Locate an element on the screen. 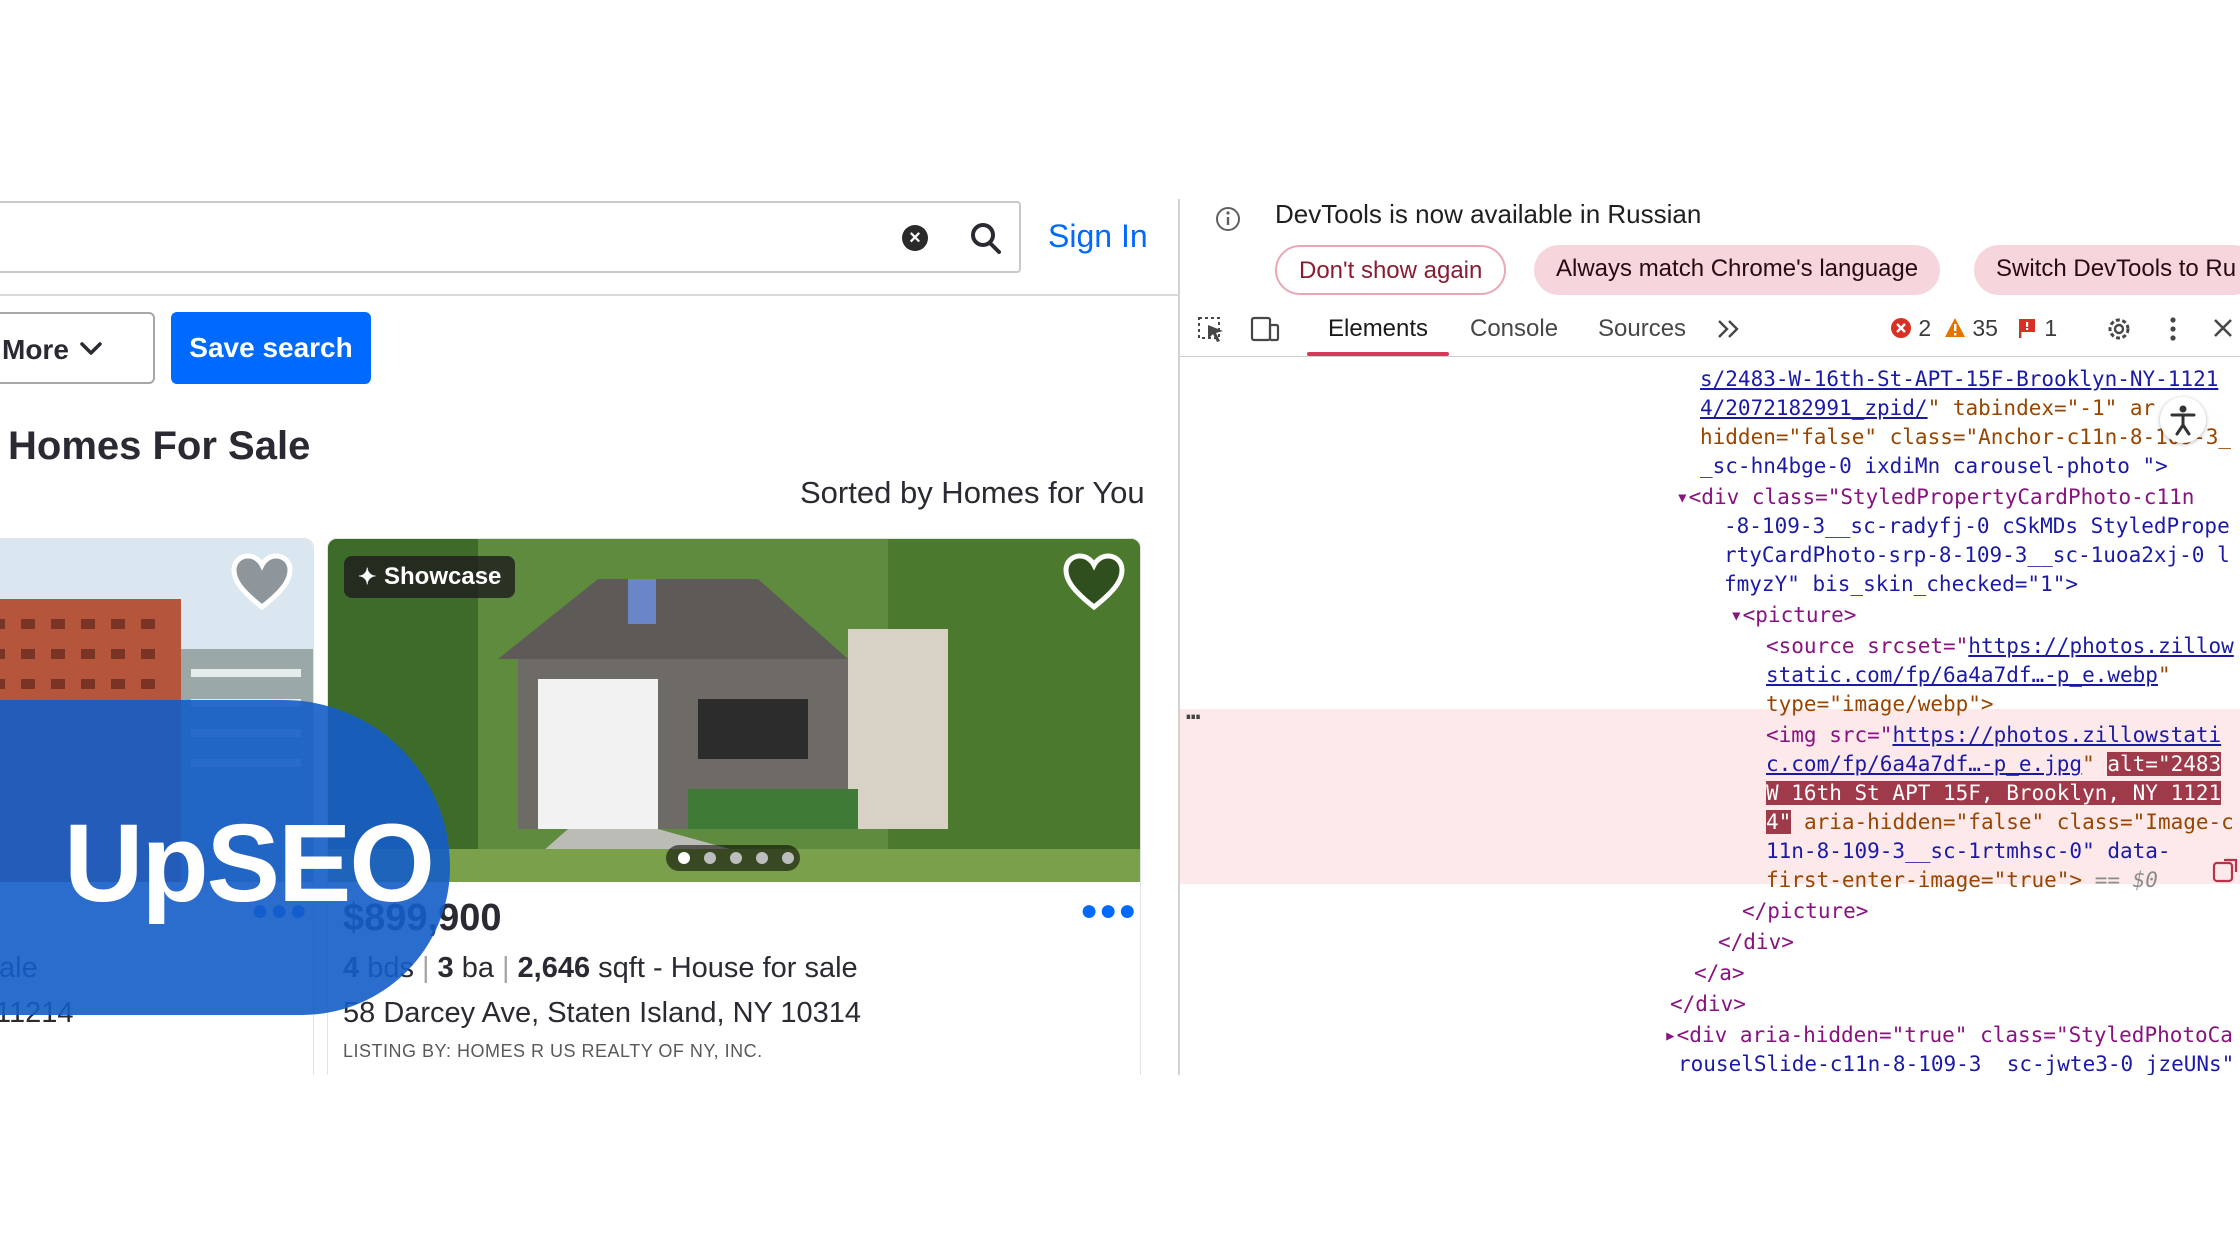 This screenshot has height=1260, width=2240. warning-count: 35 is located at coordinates (1985, 328).